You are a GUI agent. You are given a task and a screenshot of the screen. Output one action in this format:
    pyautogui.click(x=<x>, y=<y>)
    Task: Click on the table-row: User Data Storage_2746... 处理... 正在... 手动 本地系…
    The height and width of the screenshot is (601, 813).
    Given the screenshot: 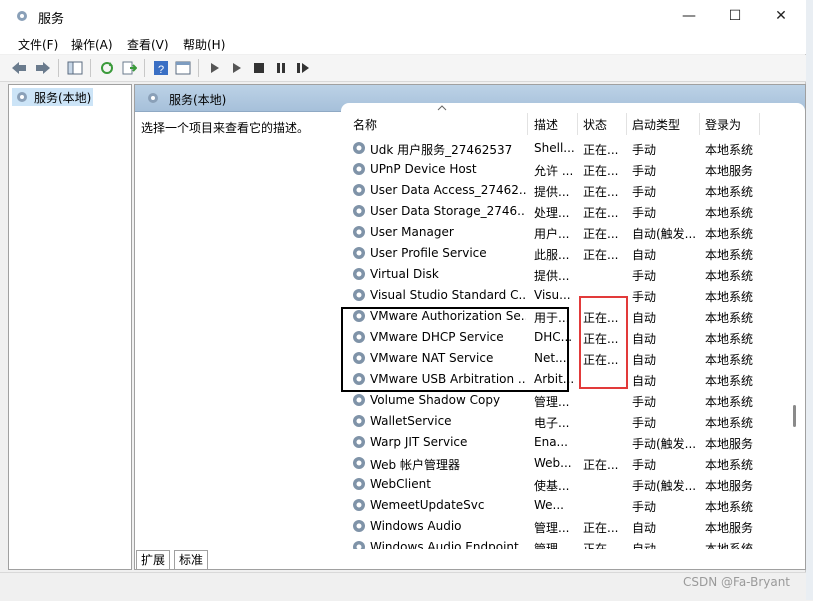 What is the action you would take?
    pyautogui.click(x=566, y=211)
    